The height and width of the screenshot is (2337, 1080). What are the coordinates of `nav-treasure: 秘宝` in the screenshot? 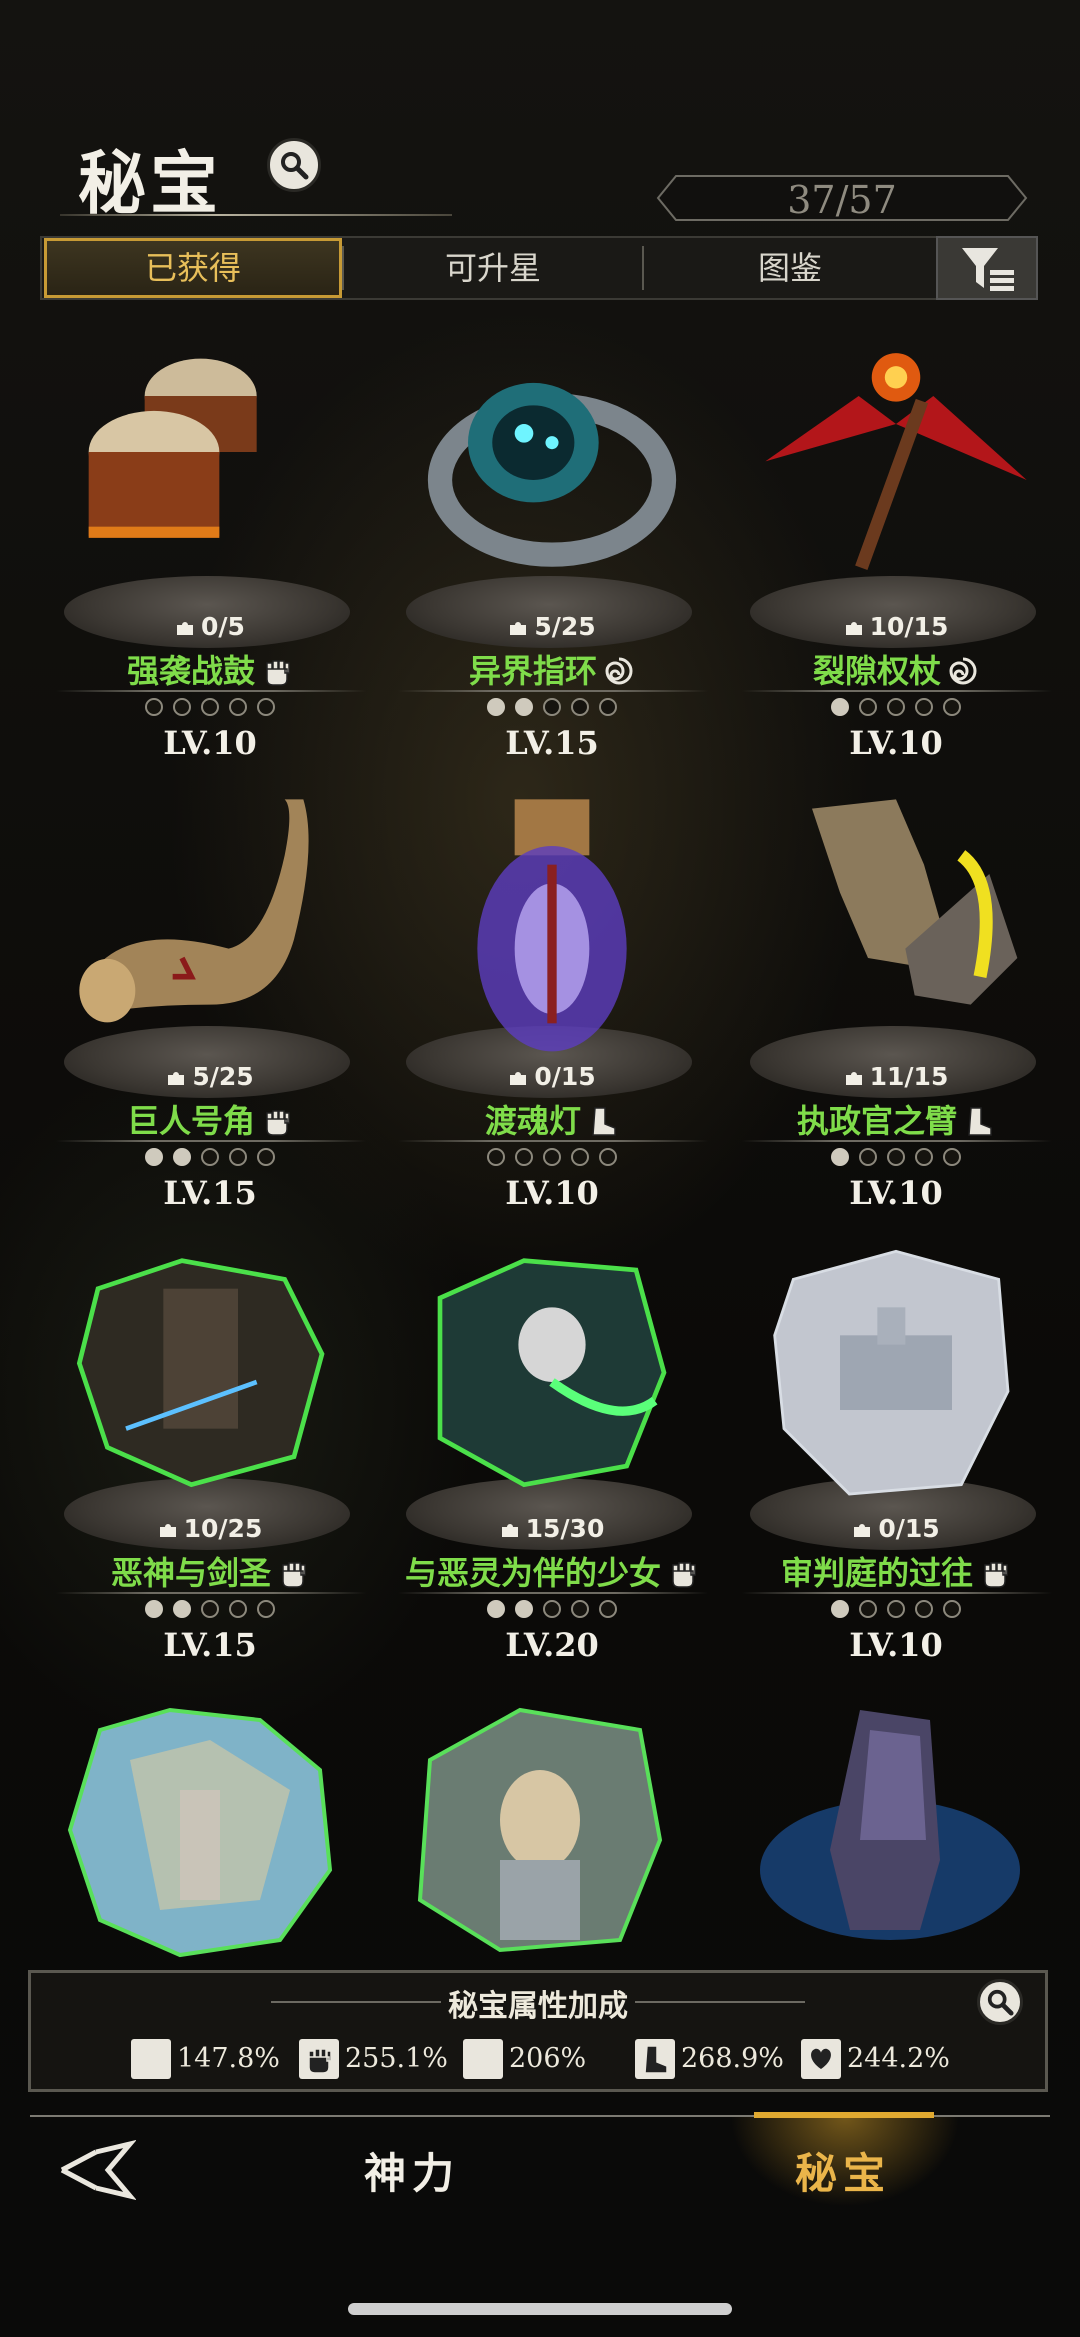 It's located at (843, 2170).